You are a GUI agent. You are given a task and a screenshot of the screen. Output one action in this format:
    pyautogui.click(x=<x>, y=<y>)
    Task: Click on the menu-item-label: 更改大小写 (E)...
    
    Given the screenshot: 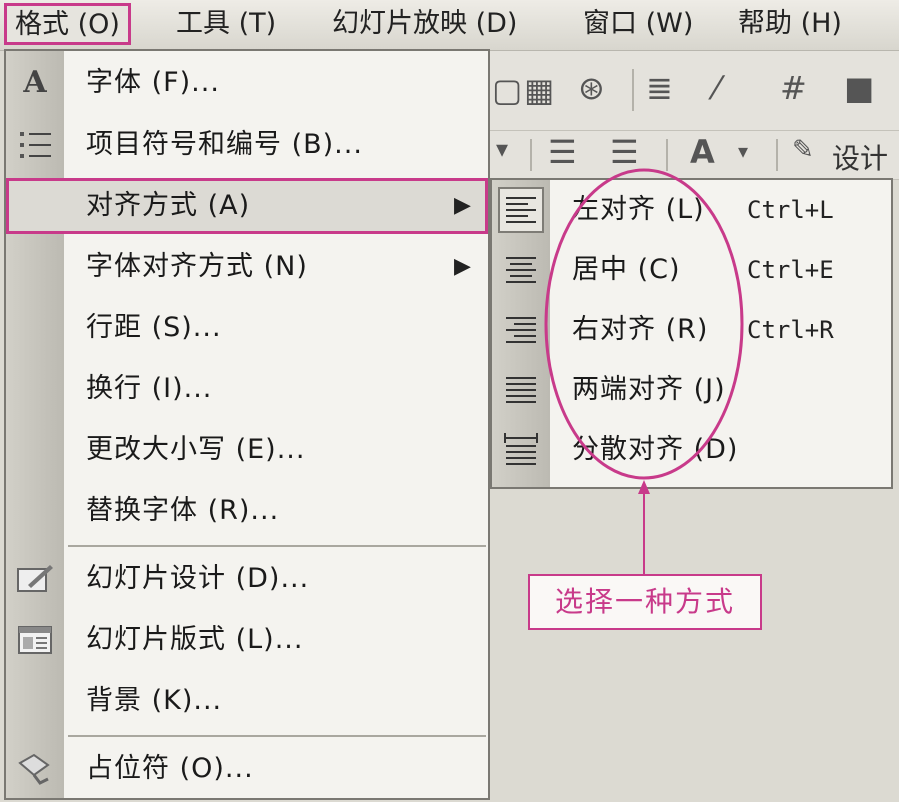 What is the action you would take?
    pyautogui.click(x=196, y=449)
    